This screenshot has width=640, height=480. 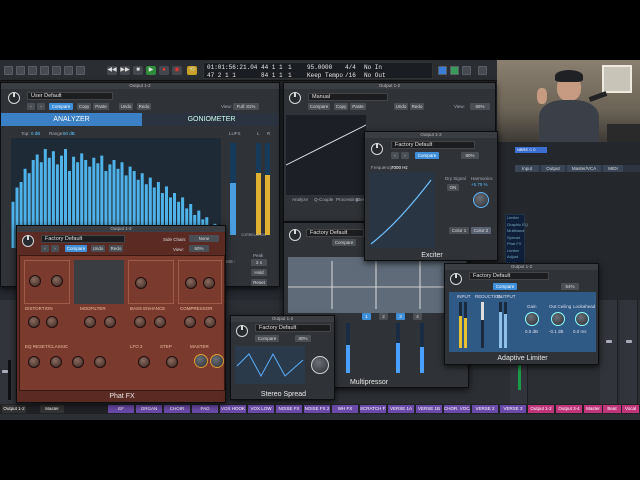 What do you see at coordinates (246, 106) in the screenshot?
I see `view-menu: Full: 81%` at bounding box center [246, 106].